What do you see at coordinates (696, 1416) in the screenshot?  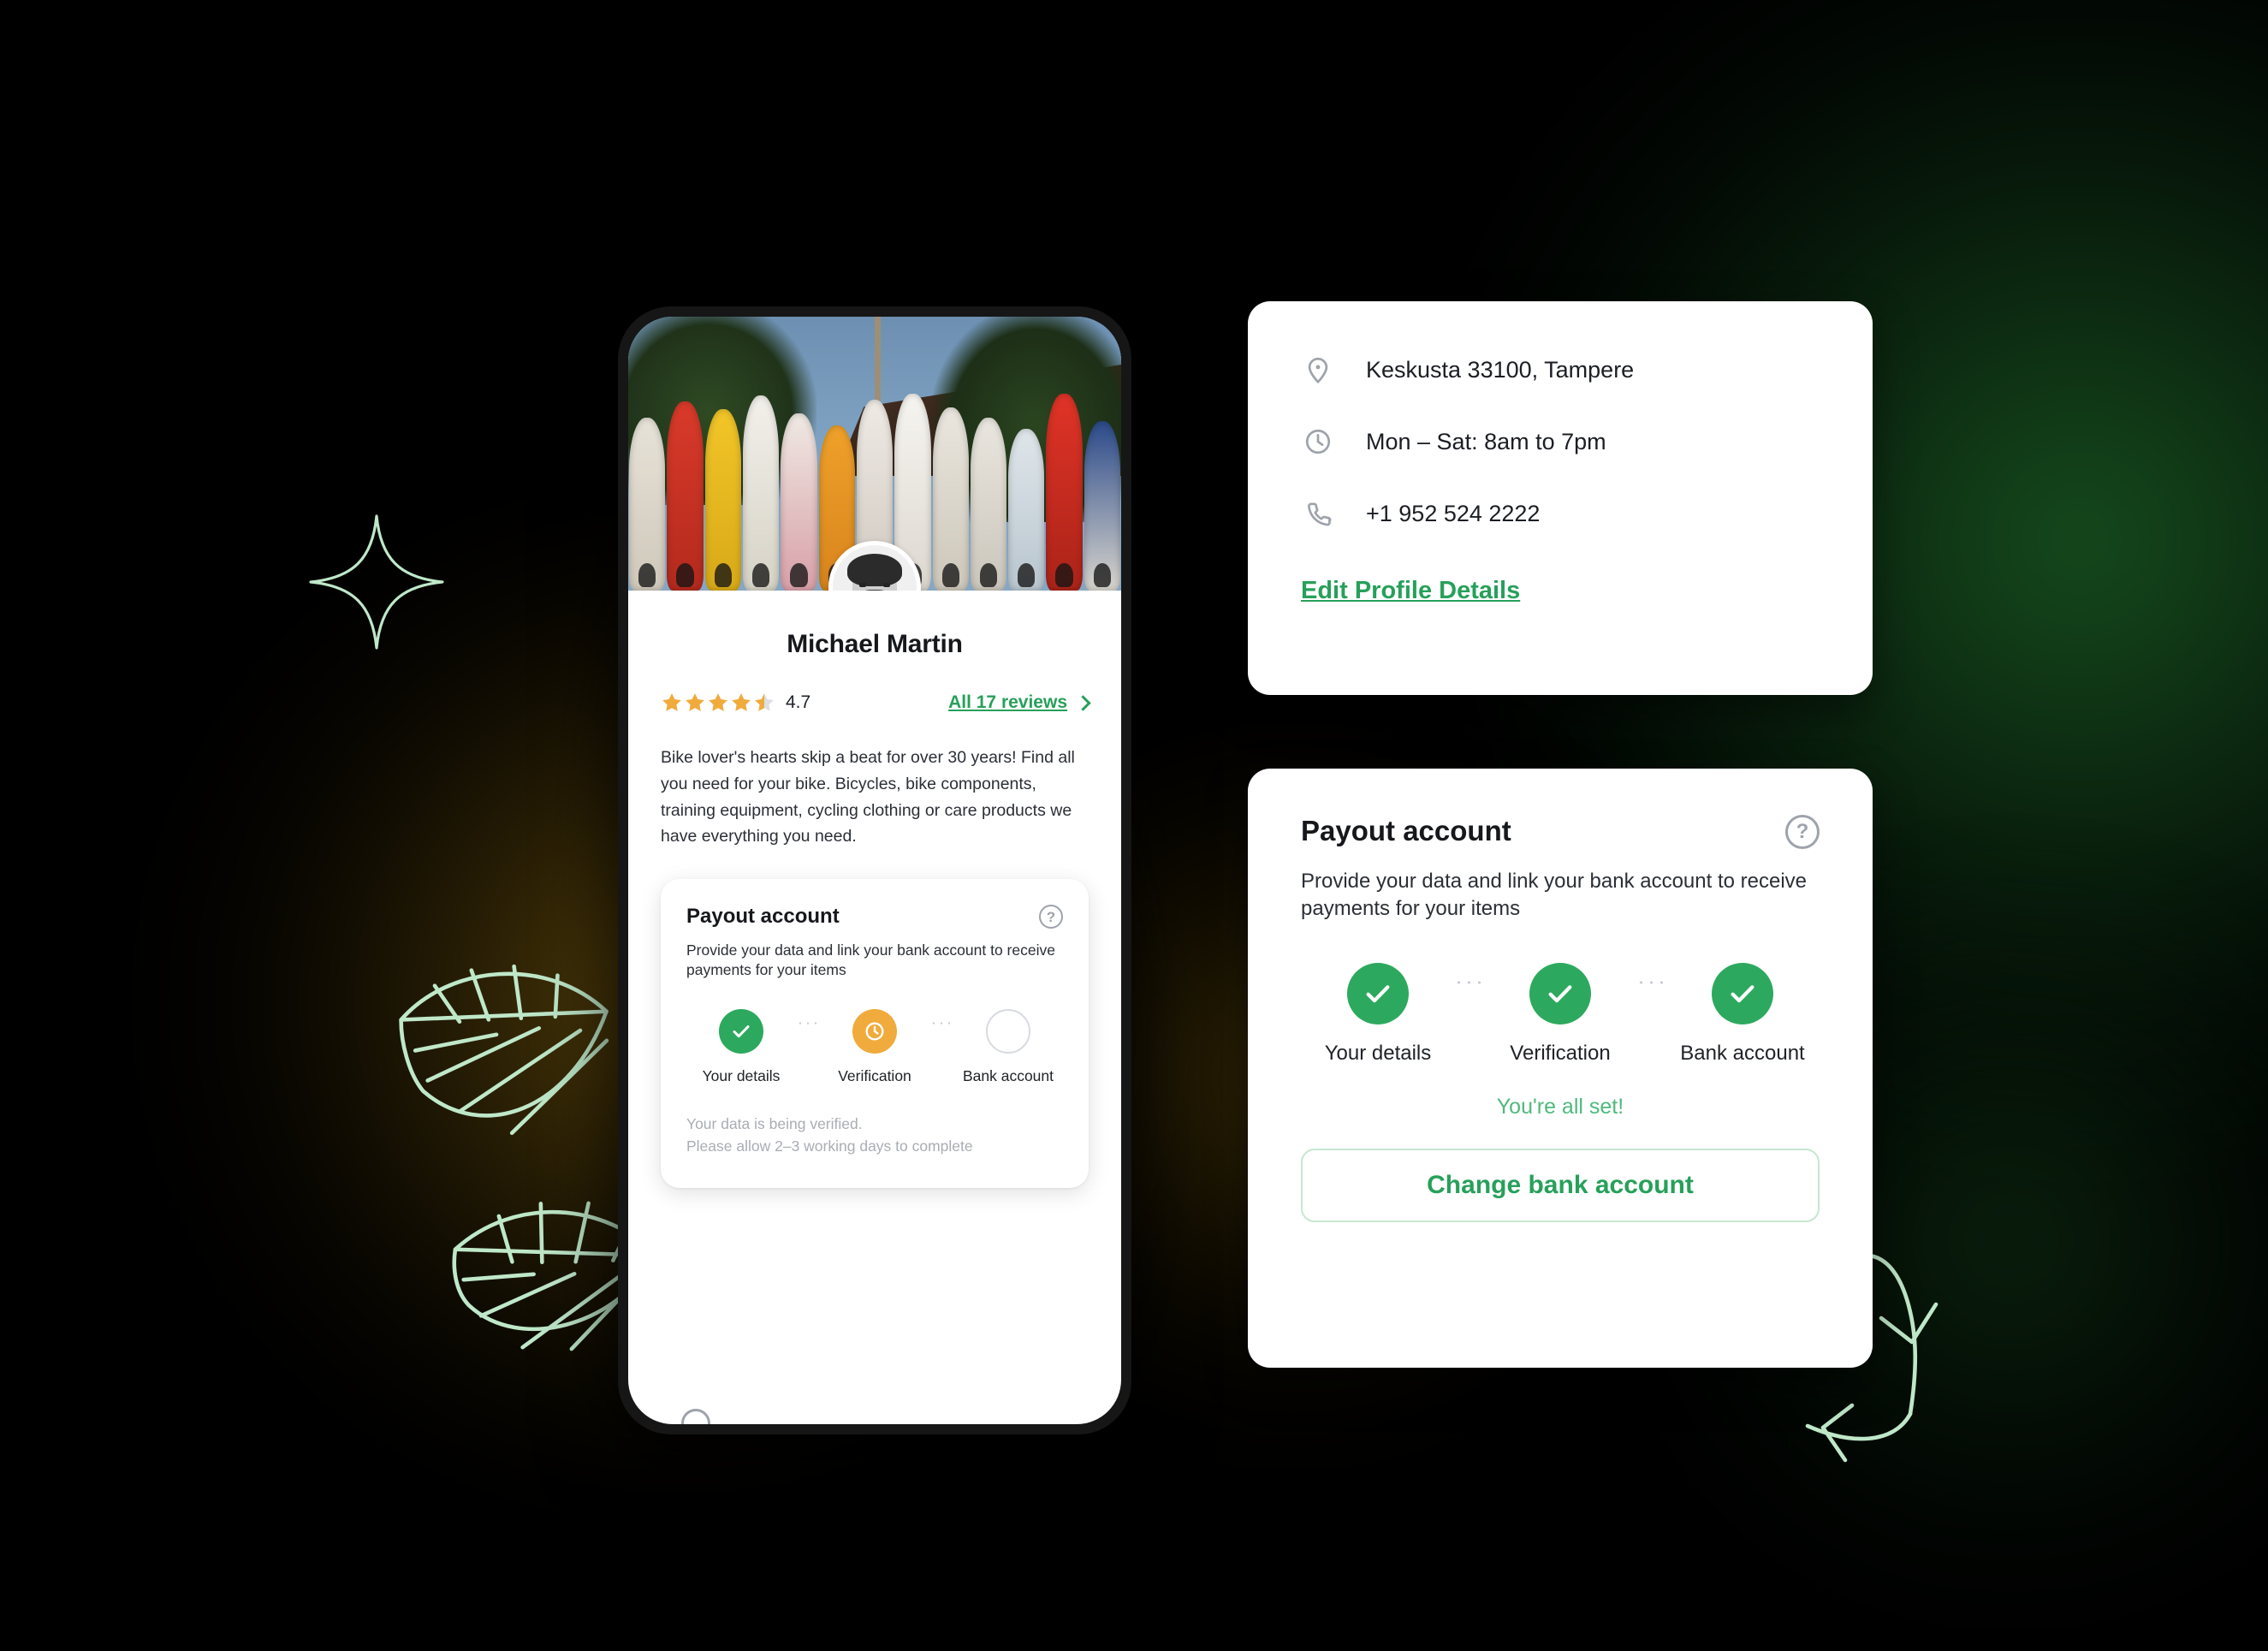 I see `next-section-peek` at bounding box center [696, 1416].